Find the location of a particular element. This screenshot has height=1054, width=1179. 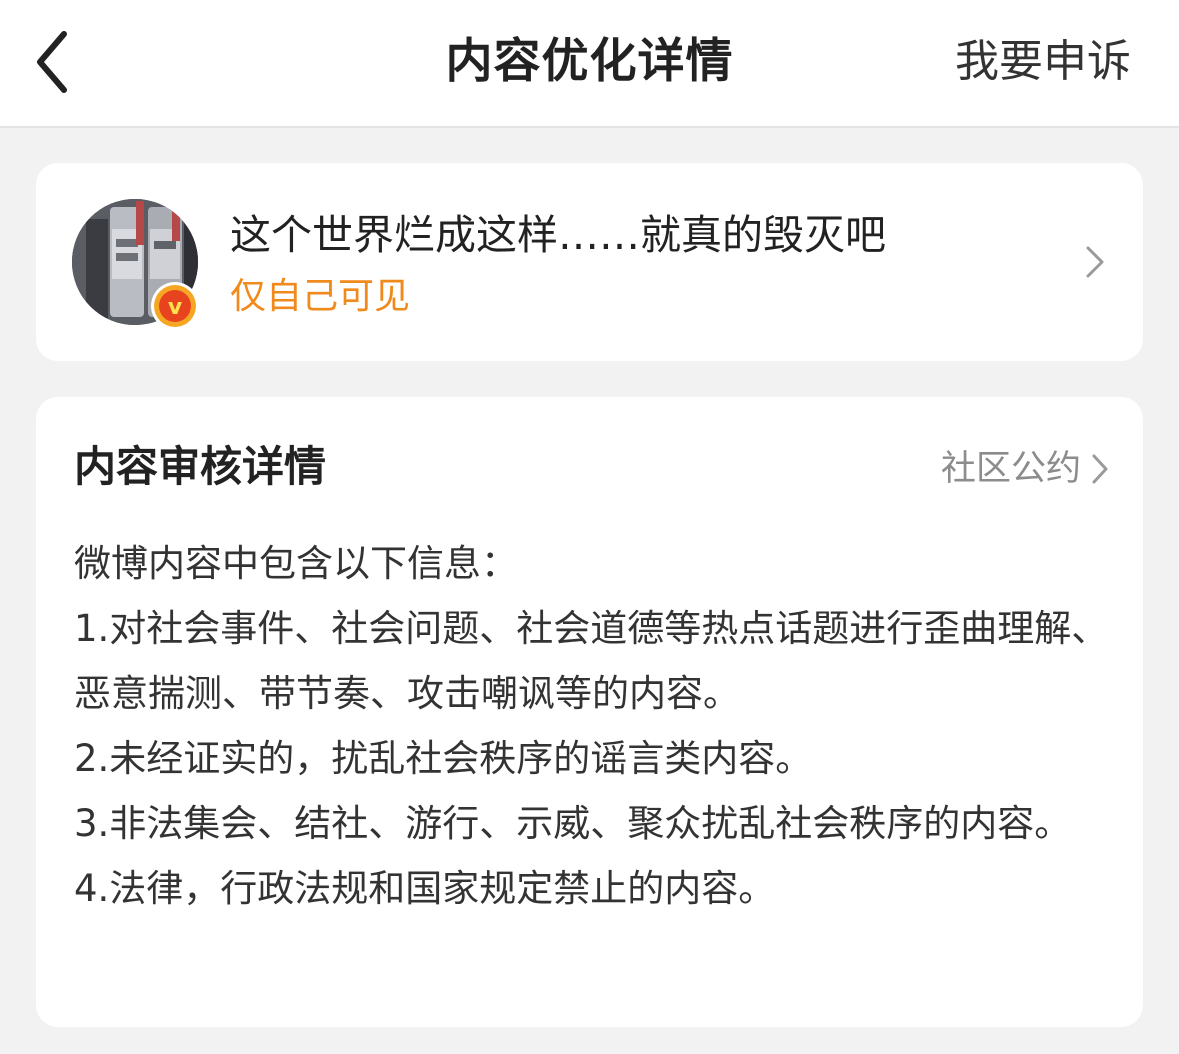

verified-badge-letter: v is located at coordinates (175, 307).